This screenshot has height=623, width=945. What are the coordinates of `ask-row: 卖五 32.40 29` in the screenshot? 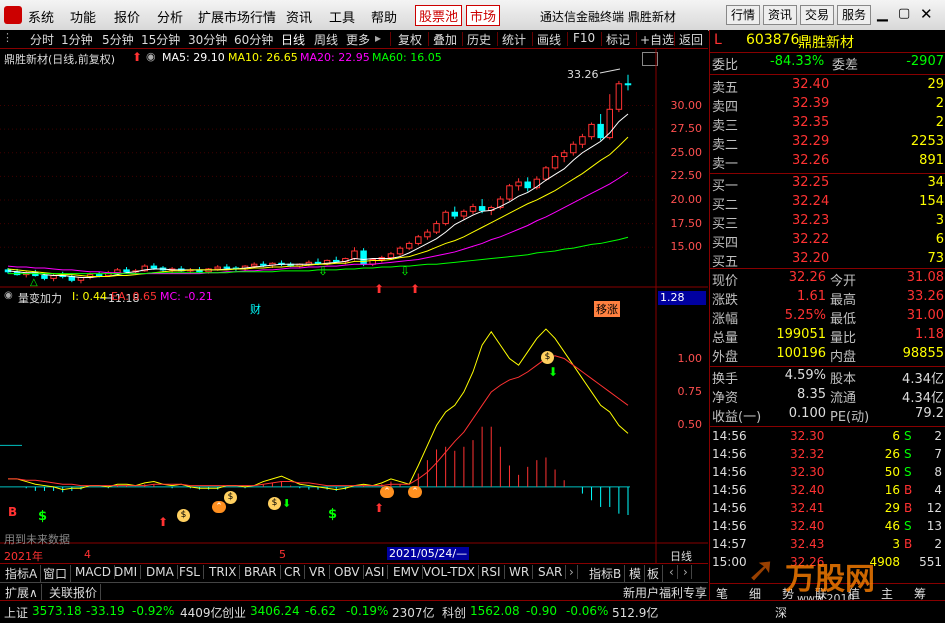 It's located at (828, 86).